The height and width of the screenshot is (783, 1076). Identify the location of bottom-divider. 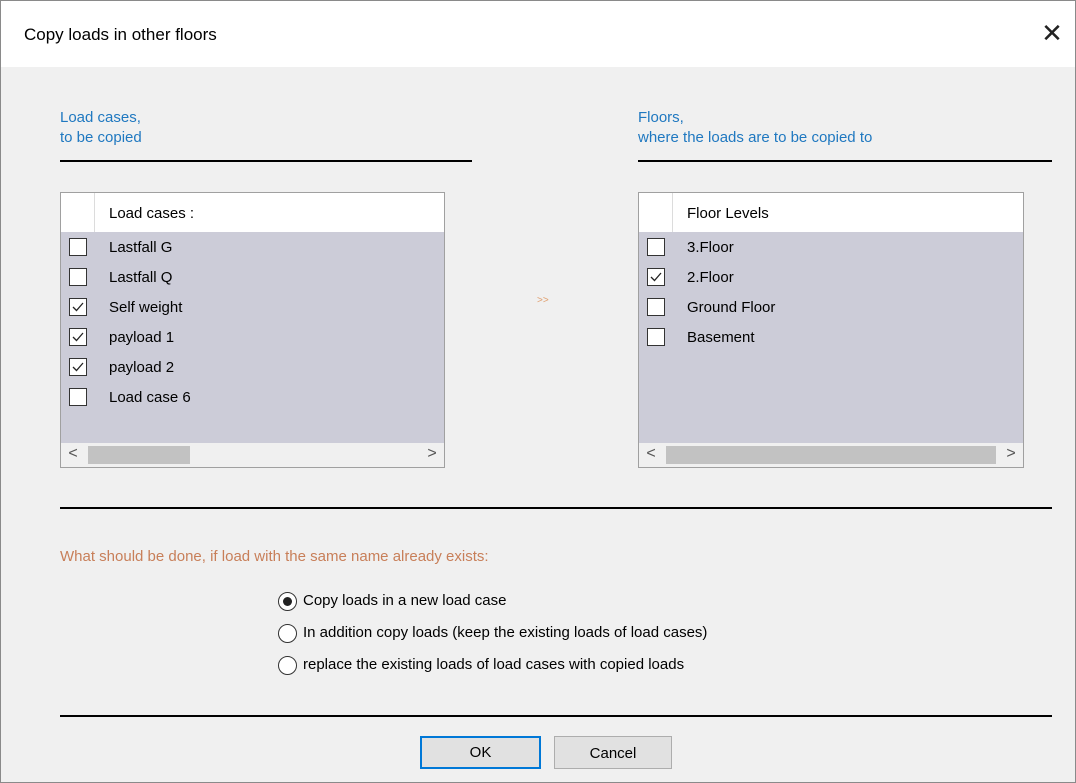
(556, 716).